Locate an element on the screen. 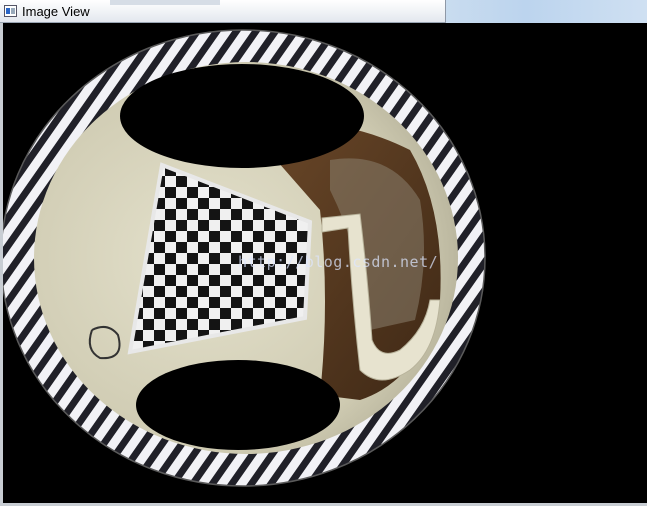  window-left-border is located at coordinates (1, 264).